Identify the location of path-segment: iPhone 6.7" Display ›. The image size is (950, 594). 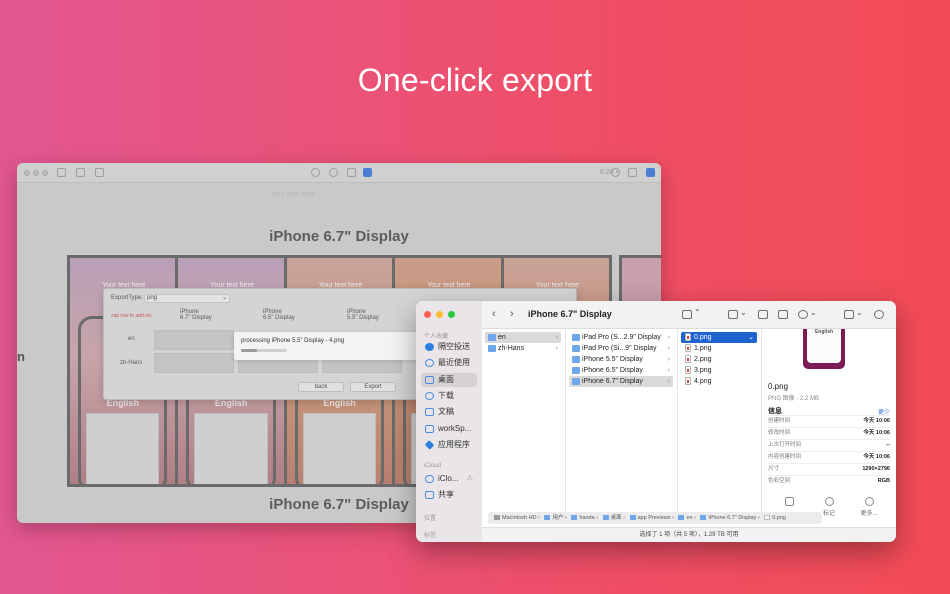
(730, 518).